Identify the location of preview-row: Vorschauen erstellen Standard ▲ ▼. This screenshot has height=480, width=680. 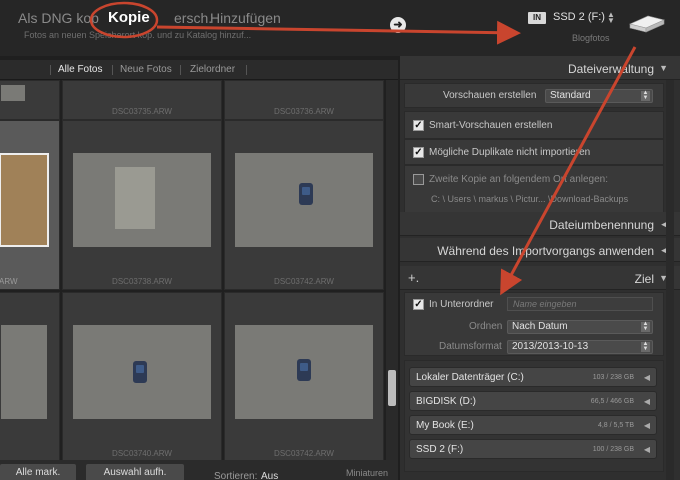
(534, 95).